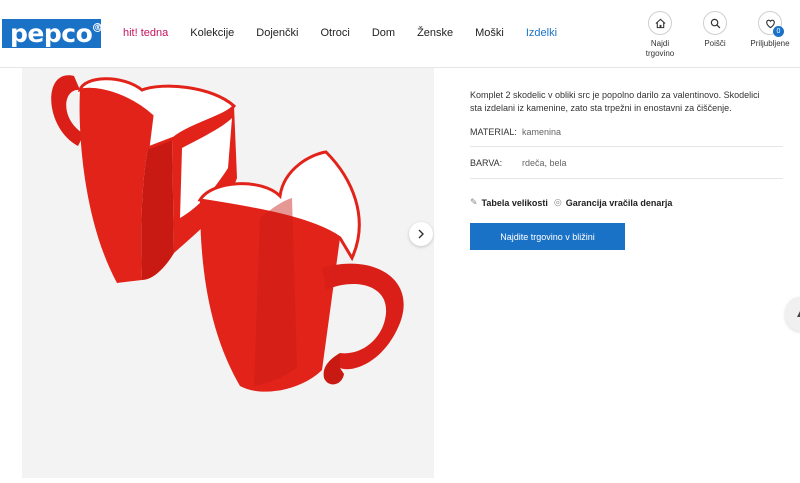 The image size is (800, 483). What do you see at coordinates (277, 33) in the screenshot?
I see `nav-dojencki: Dojenčki` at bounding box center [277, 33].